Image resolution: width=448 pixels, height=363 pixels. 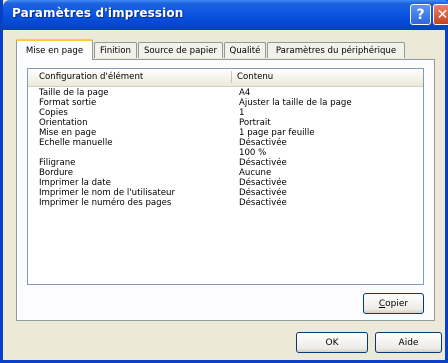 I want to click on table-row: Bordure Aucune, so click(x=225, y=173).